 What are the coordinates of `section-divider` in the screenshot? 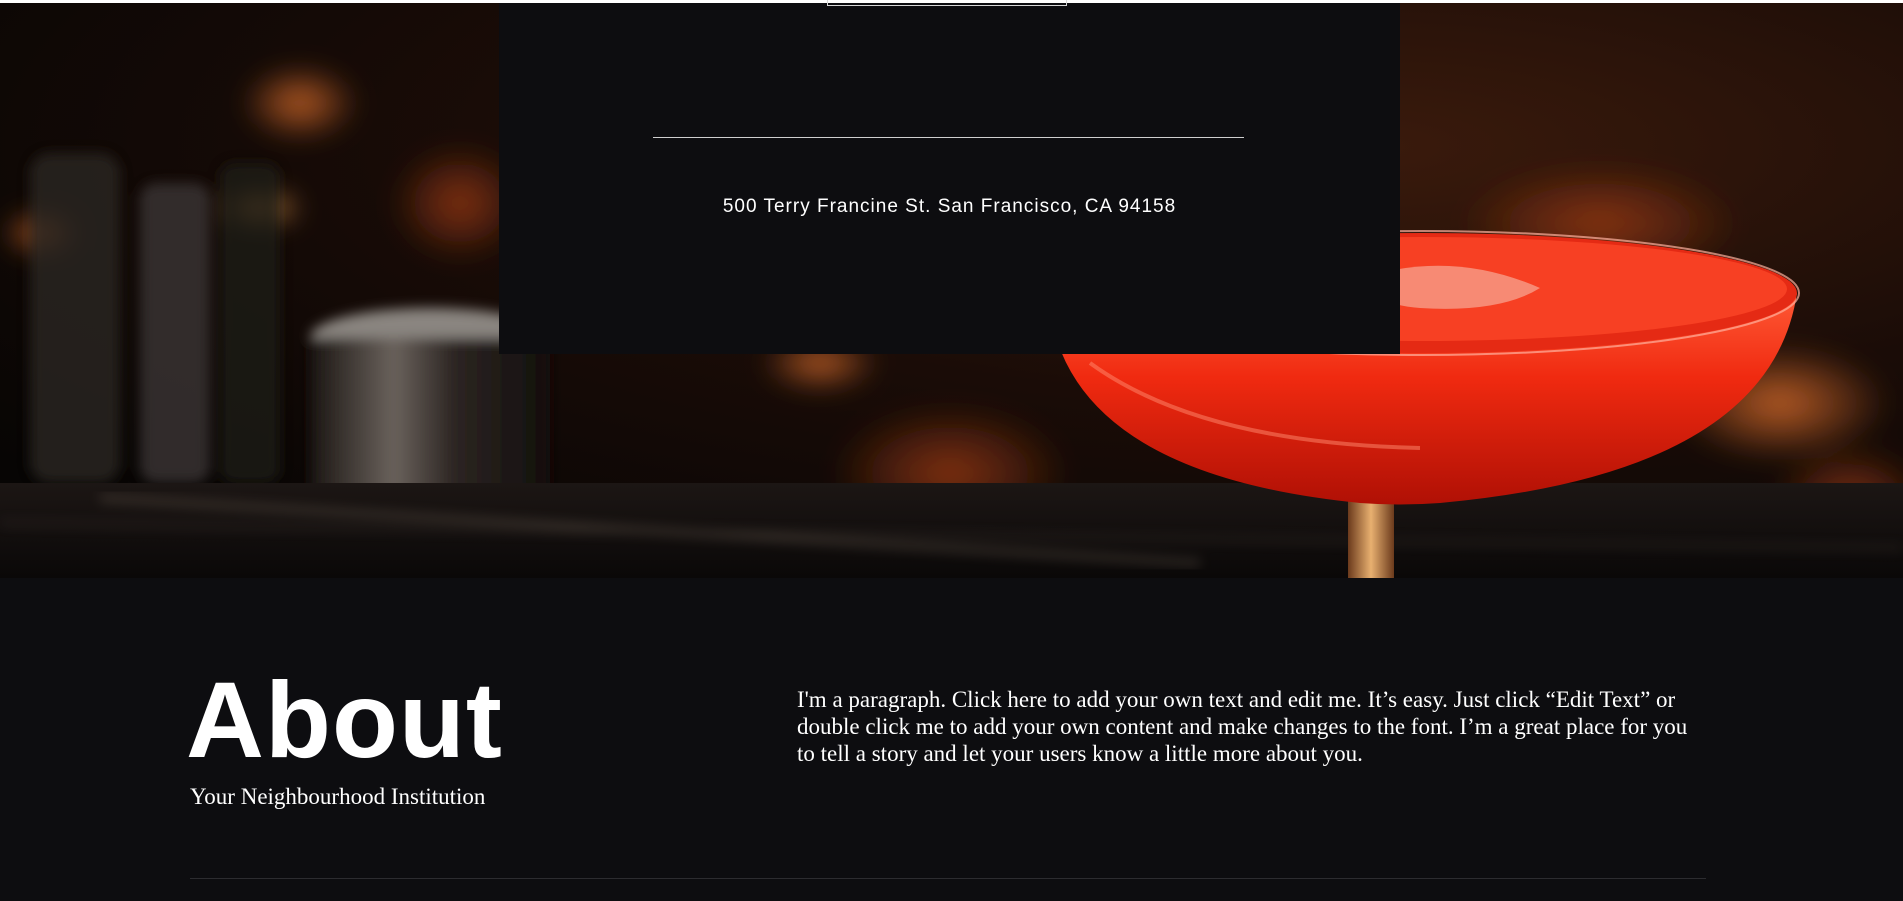 It's located at (948, 878).